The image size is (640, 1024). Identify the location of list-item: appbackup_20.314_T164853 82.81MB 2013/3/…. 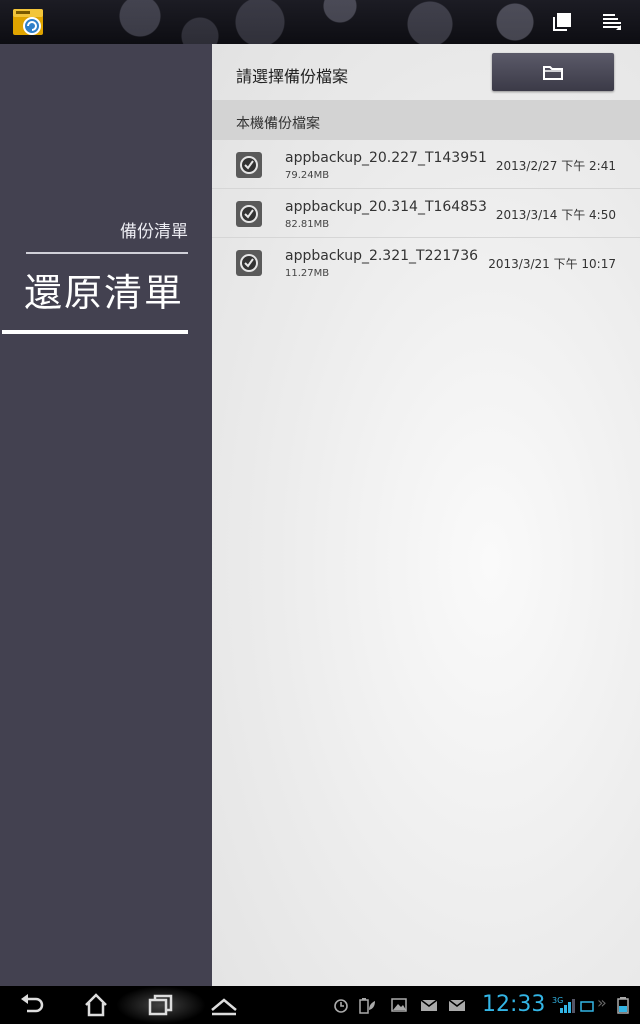
(426, 213).